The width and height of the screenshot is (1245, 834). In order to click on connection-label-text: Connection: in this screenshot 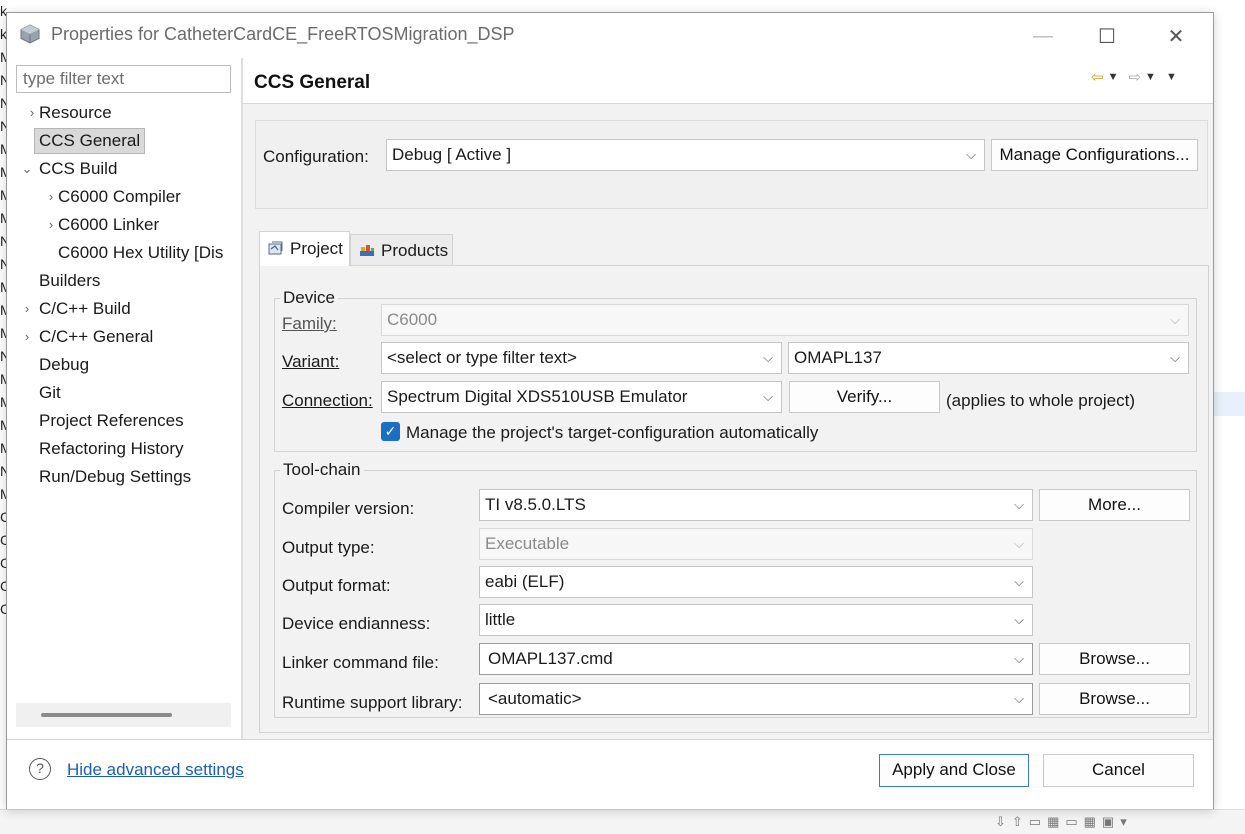, I will do `click(327, 400)`.